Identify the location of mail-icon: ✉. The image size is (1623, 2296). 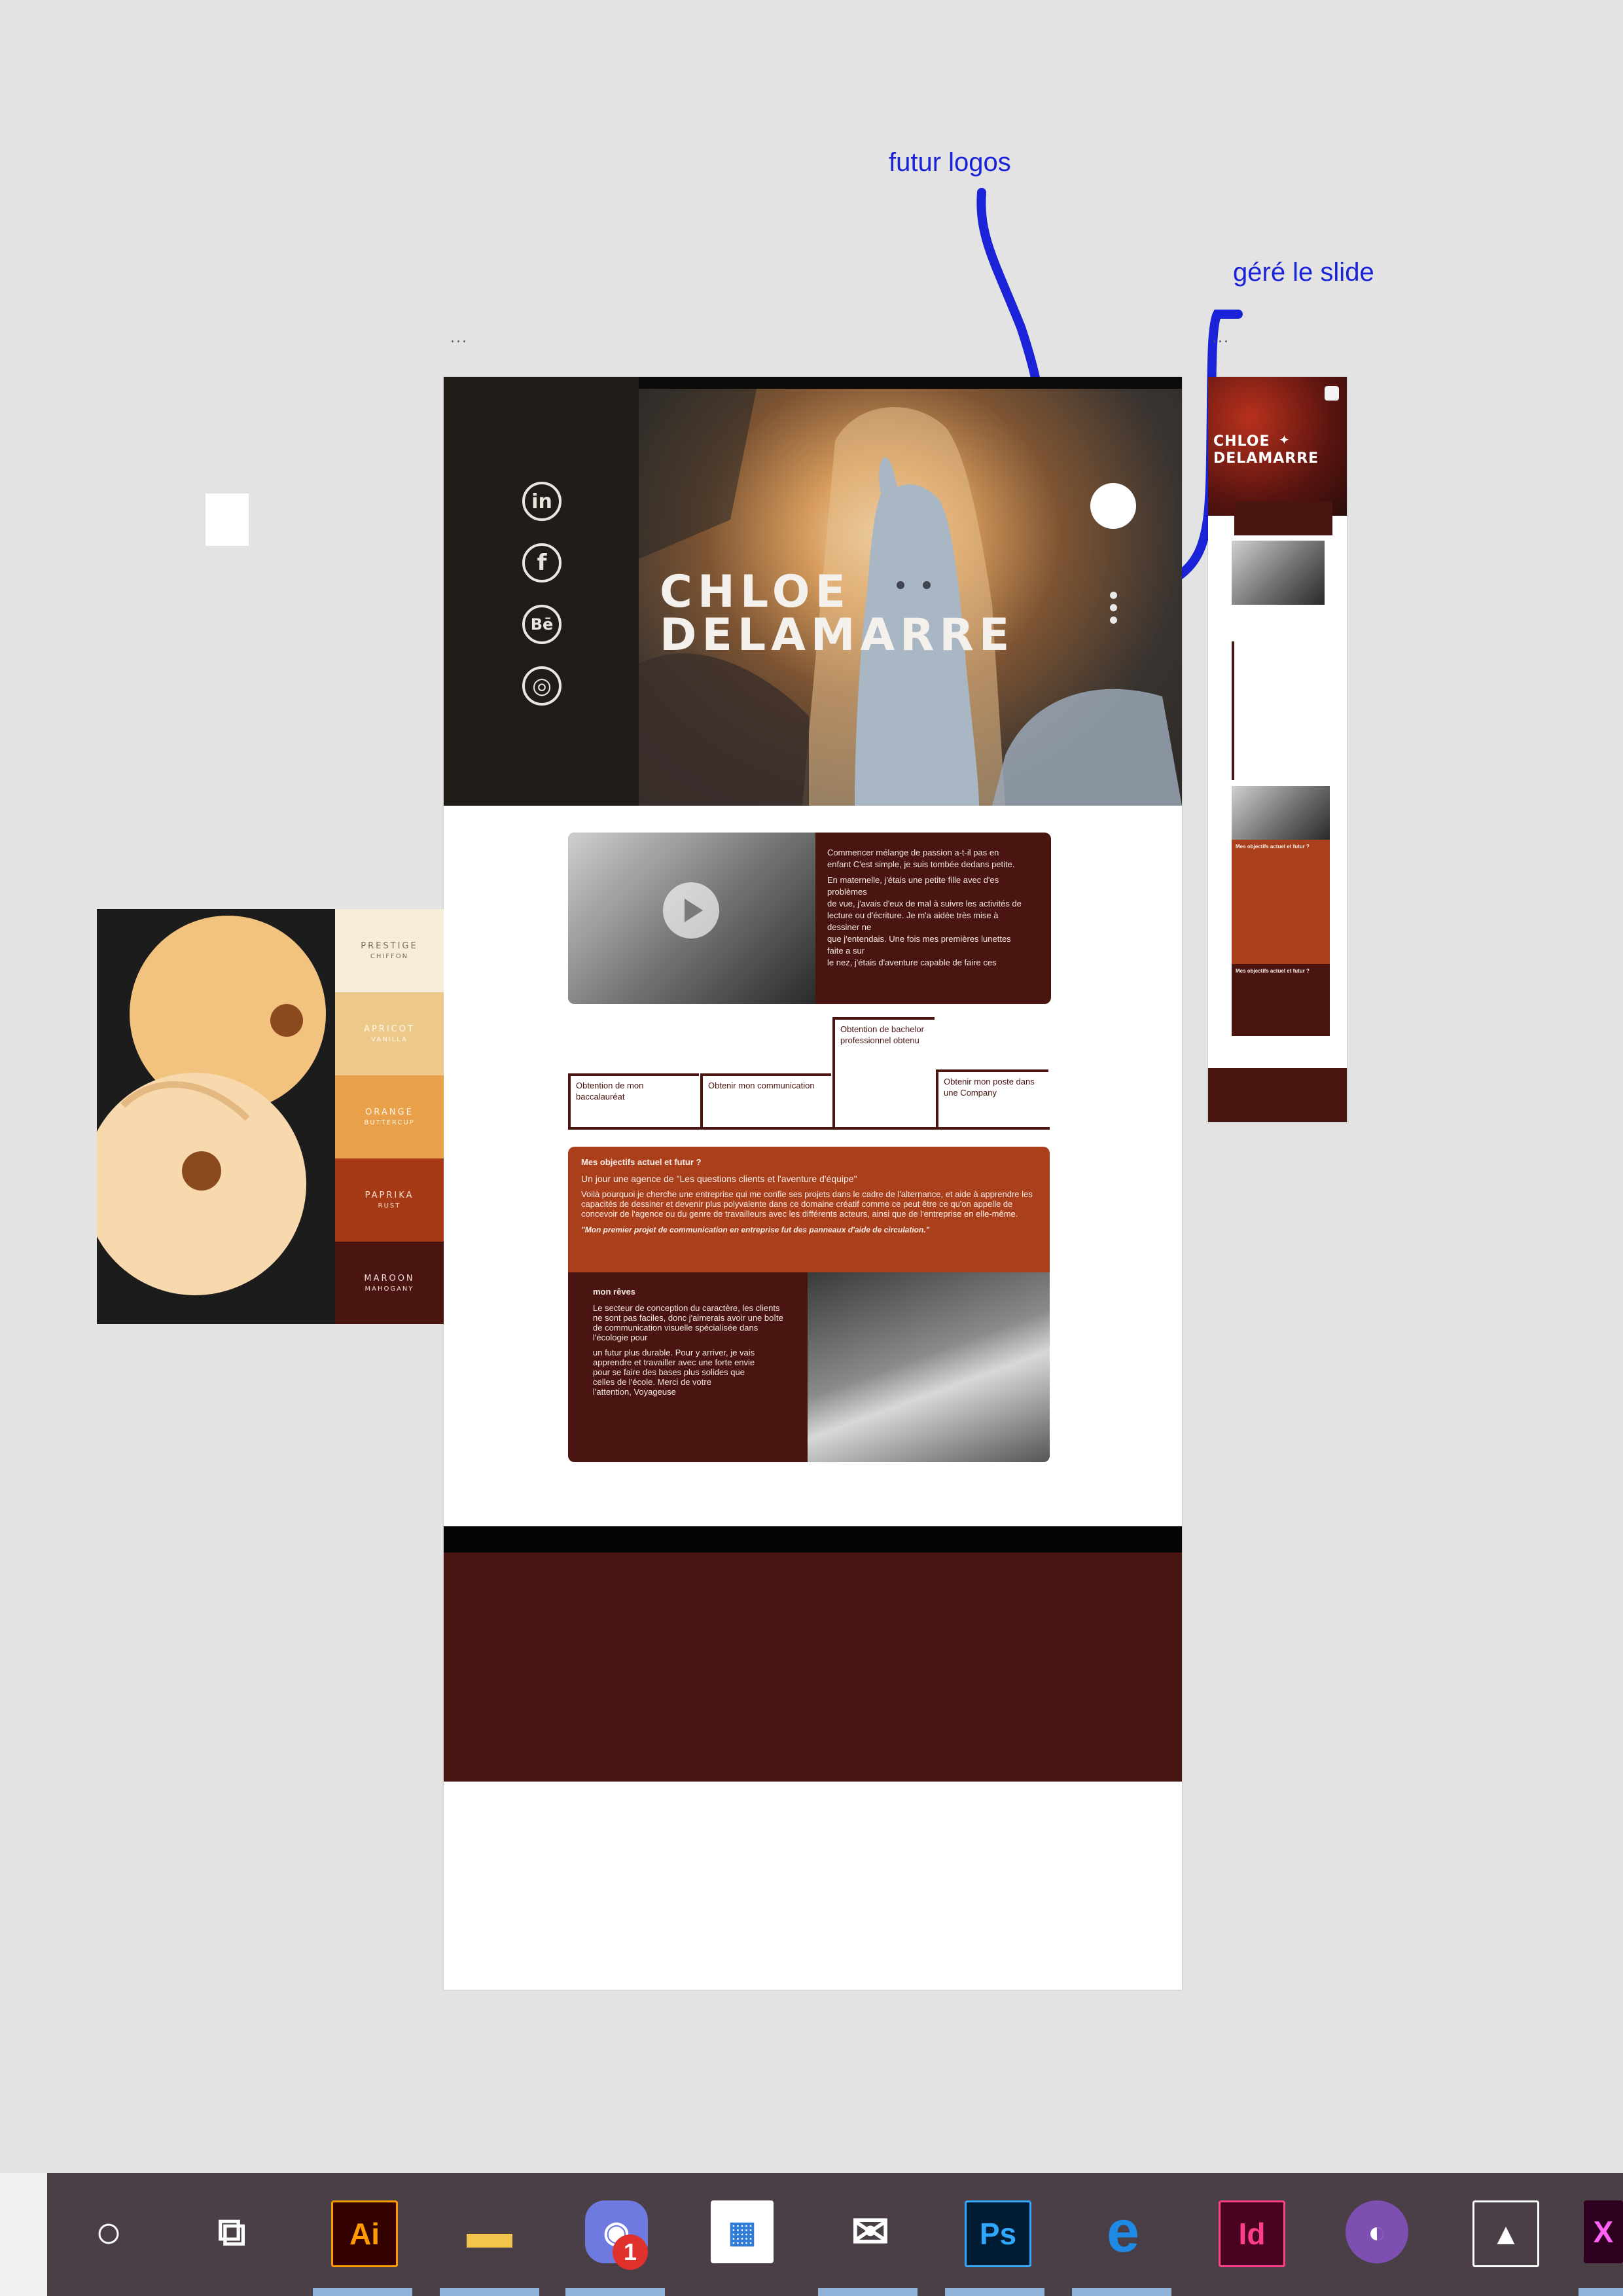
(871, 2231).